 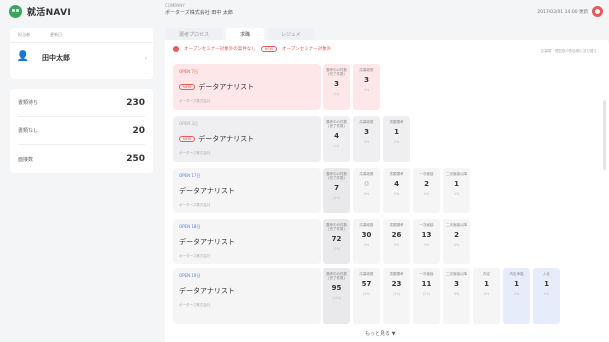 I want to click on stage-cell: 選考中の件数 (完了件数) 4 (0), so click(x=336, y=139).